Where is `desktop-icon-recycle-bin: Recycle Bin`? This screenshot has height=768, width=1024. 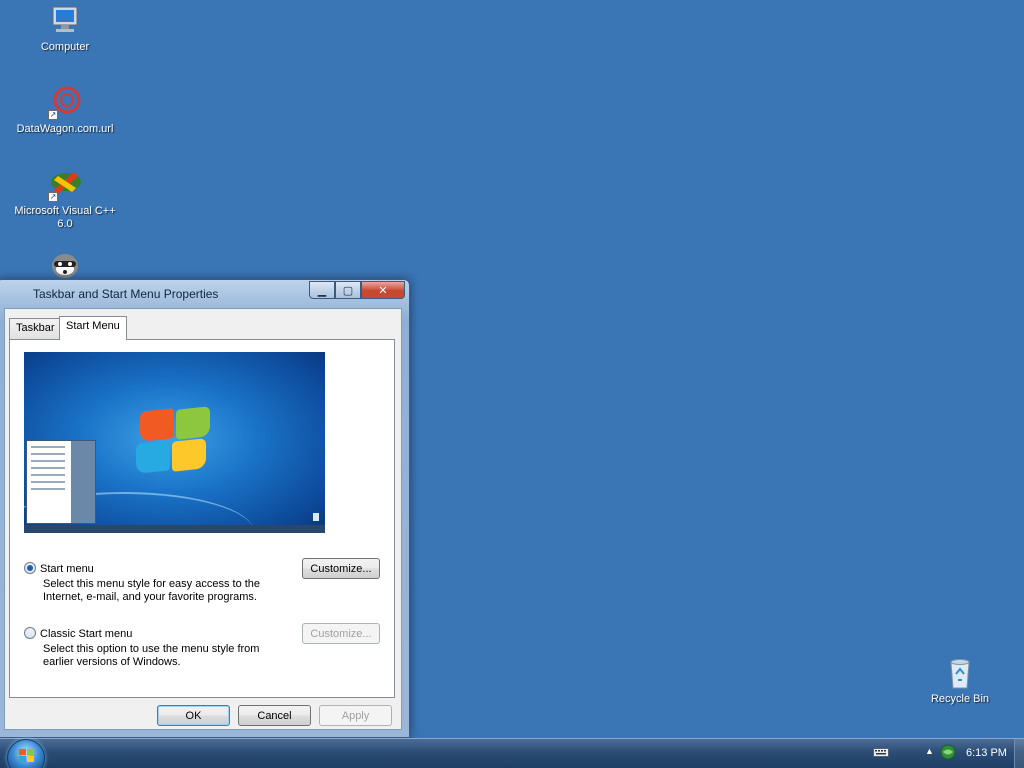
desktop-icon-recycle-bin: Recycle Bin is located at coordinates (960, 681).